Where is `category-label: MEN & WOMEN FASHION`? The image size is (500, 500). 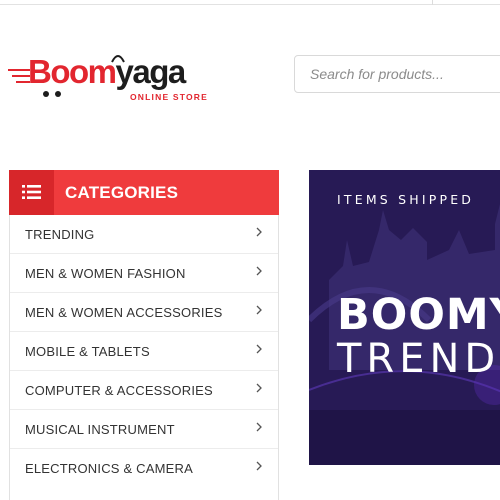
category-label: MEN & WOMEN FASHION is located at coordinates (105, 273).